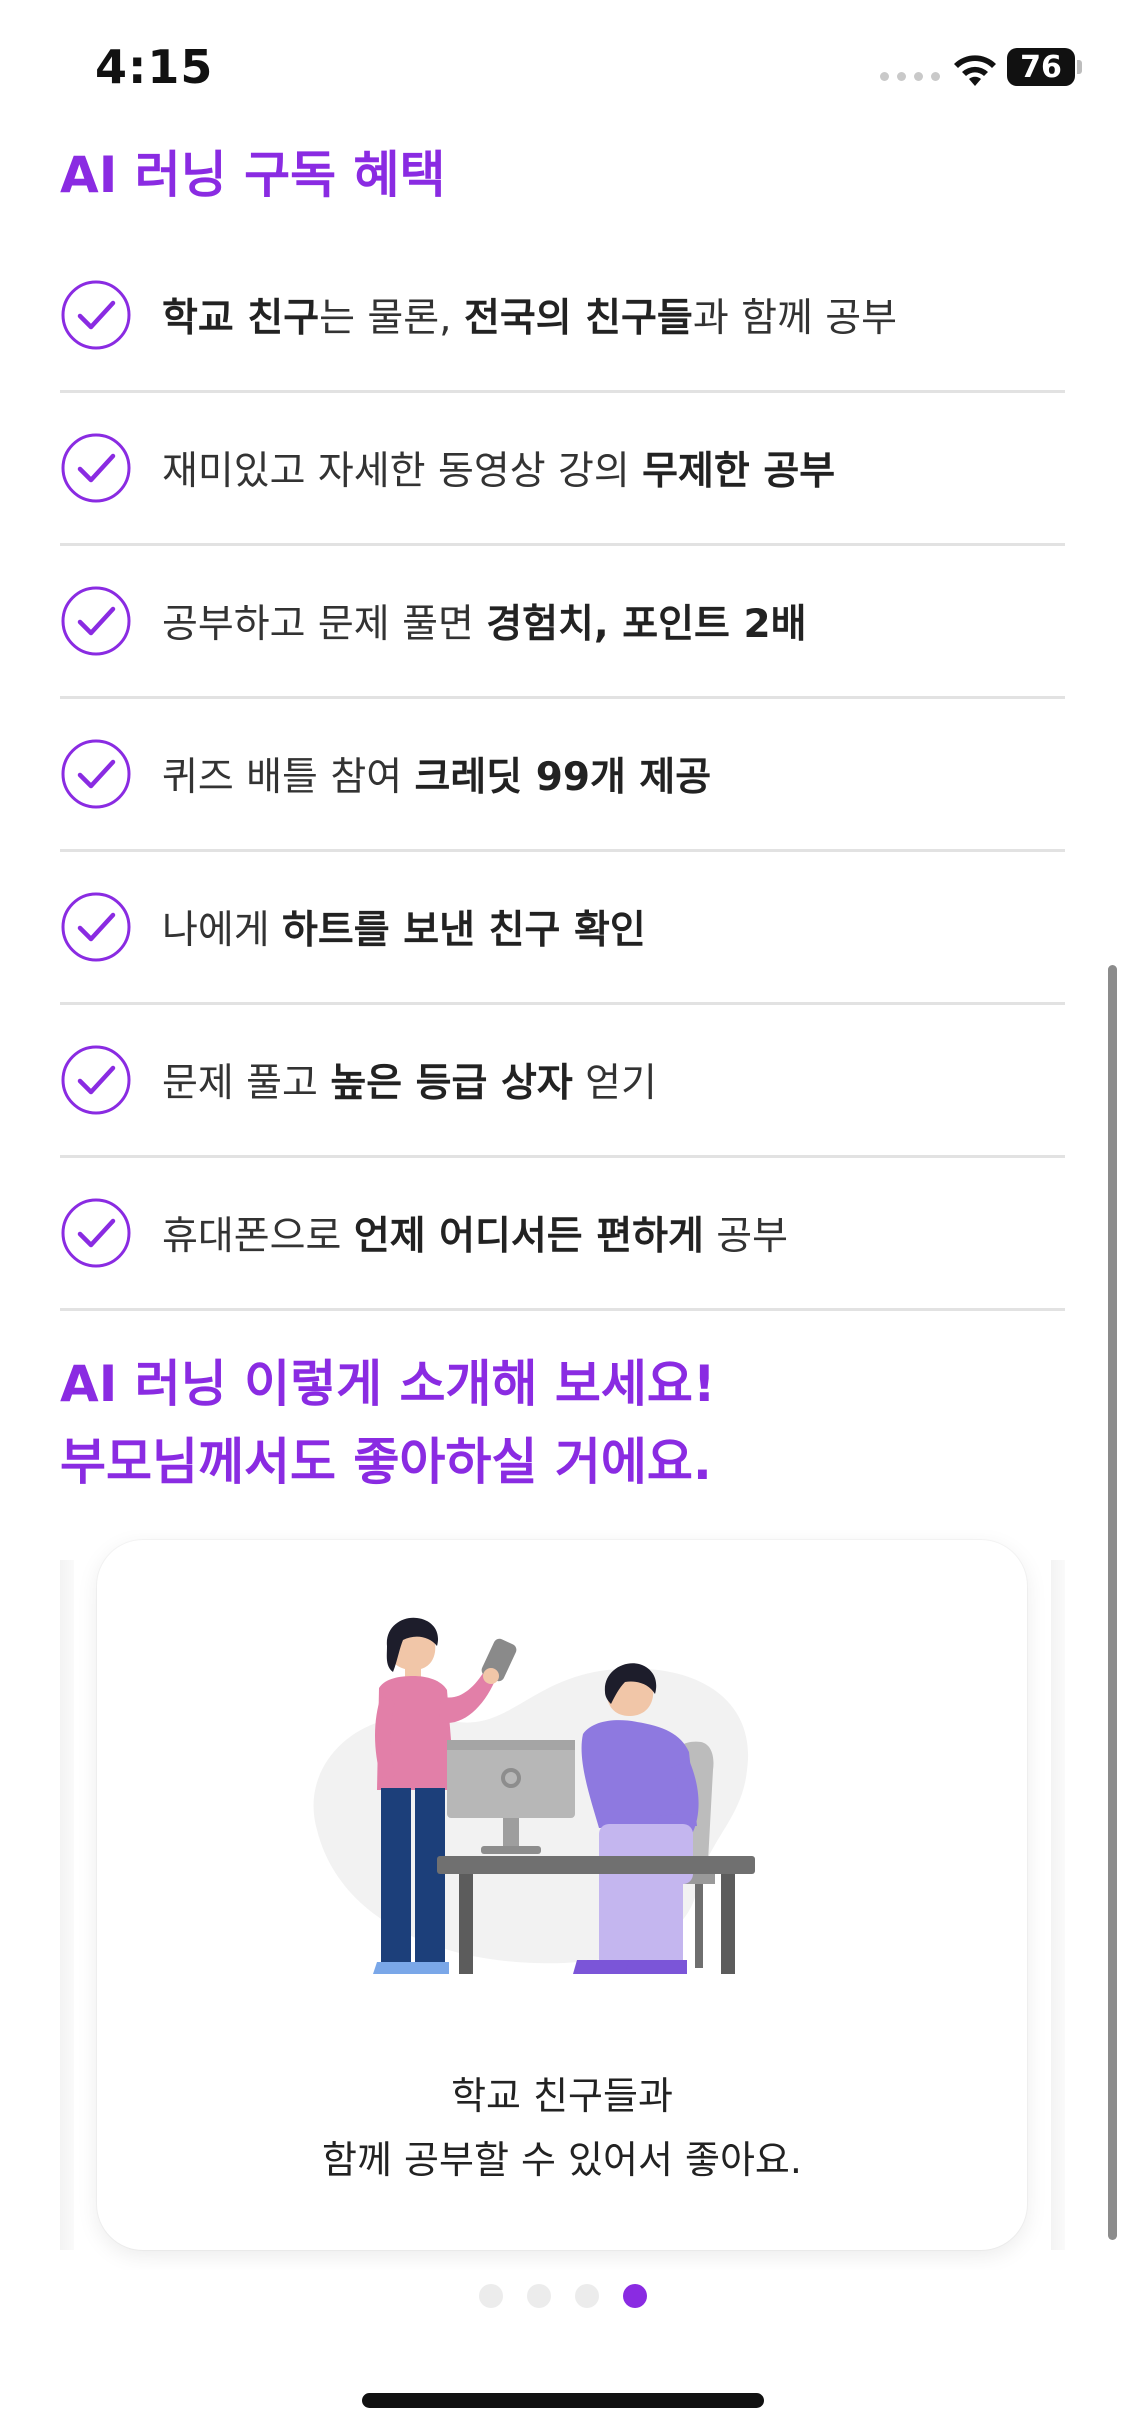  I want to click on benefit-text-part: 과 함께 공부, so click(795, 318).